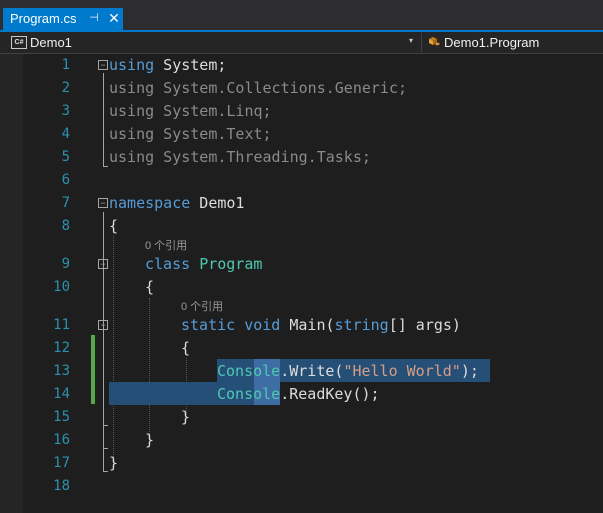 This screenshot has height=513, width=603. Describe the element at coordinates (61, 463) in the screenshot. I see `line-number: 17` at that location.